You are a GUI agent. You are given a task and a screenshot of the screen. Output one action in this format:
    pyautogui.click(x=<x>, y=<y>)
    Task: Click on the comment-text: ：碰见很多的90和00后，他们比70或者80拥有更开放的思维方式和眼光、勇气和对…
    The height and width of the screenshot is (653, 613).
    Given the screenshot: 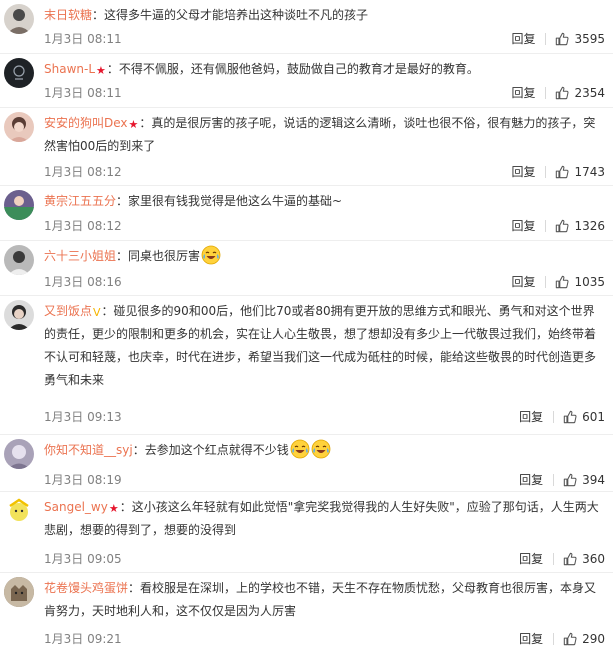 What is the action you would take?
    pyautogui.click(x=320, y=345)
    